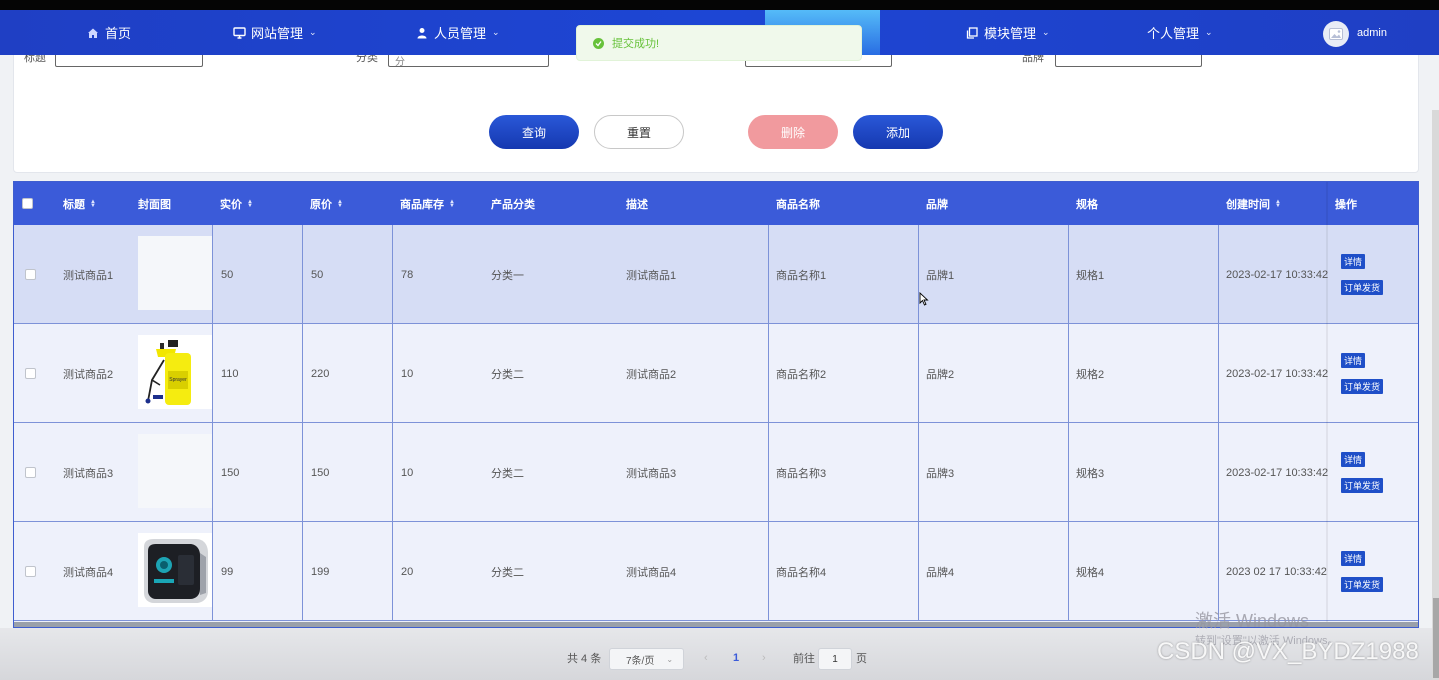 Image resolution: width=1439 pixels, height=680 pixels. I want to click on user-icon, so click(422, 33).